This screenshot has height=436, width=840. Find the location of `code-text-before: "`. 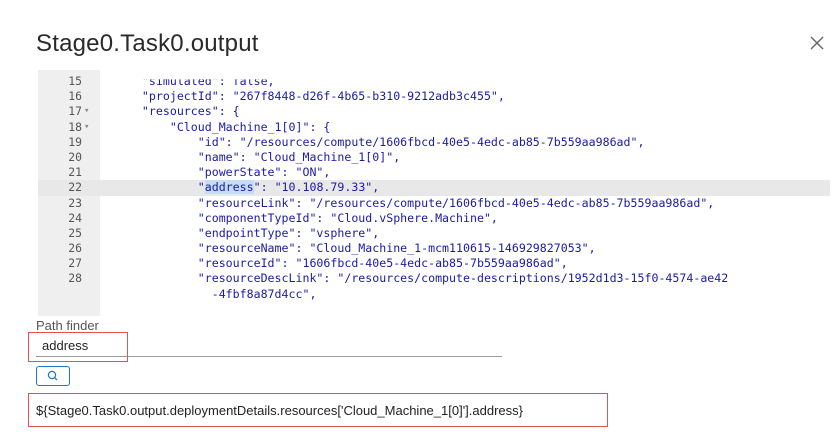

code-text-before: " is located at coordinates (159, 187).